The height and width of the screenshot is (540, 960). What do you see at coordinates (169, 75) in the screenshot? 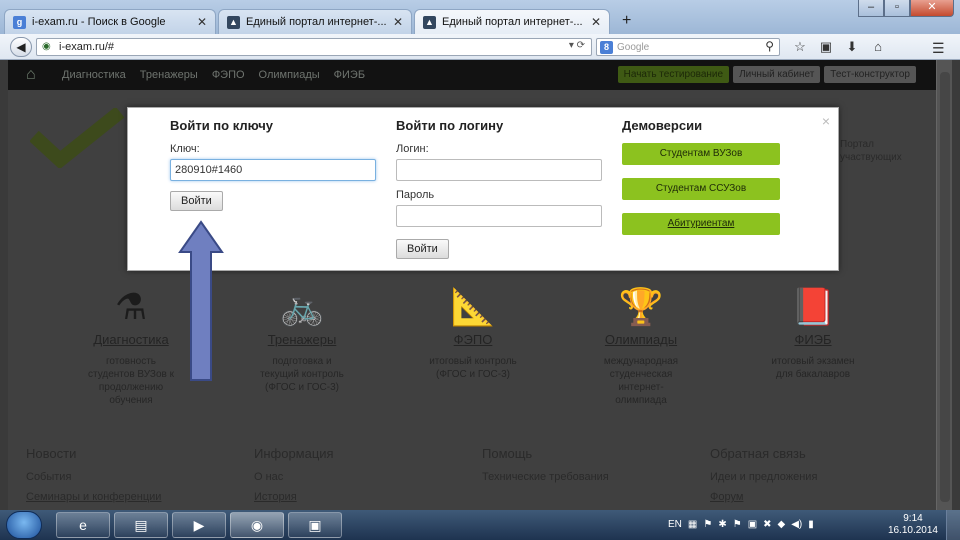
I see `nav-item-trainers: Тренажеры` at bounding box center [169, 75].